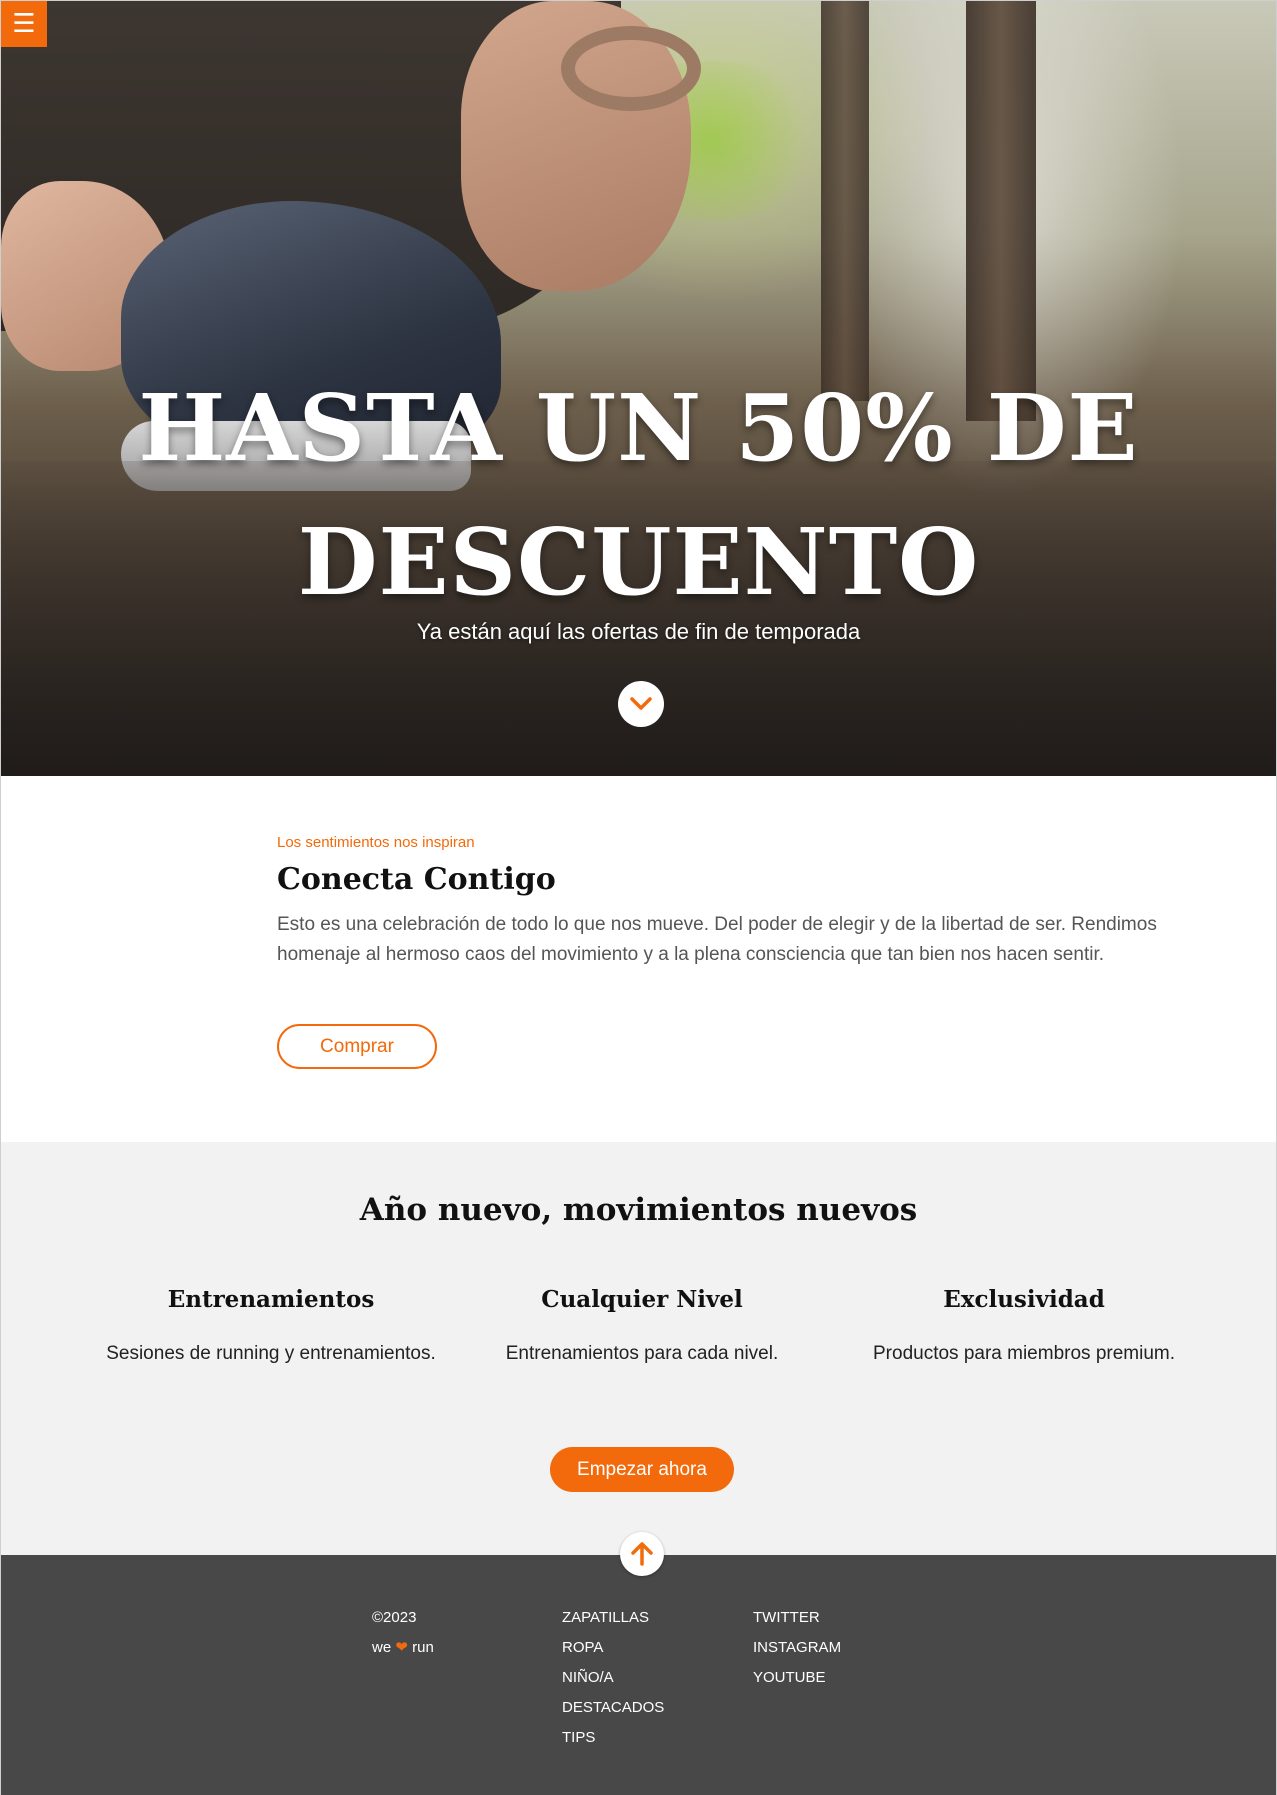 Image resolution: width=1277 pixels, height=1795 pixels. What do you see at coordinates (357, 1046) in the screenshot?
I see `shop-button: Comprar` at bounding box center [357, 1046].